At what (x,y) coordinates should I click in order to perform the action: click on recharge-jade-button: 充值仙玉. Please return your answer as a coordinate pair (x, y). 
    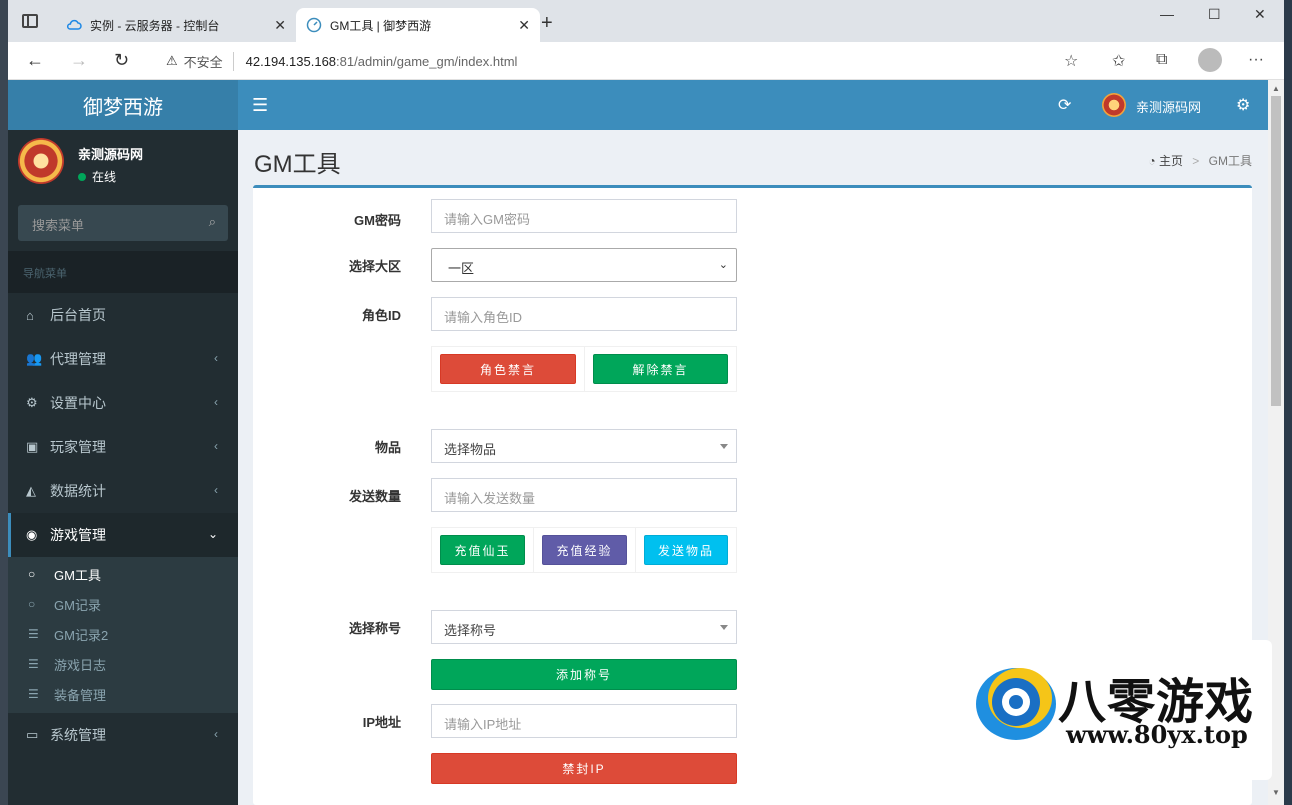
    Looking at the image, I should click on (482, 550).